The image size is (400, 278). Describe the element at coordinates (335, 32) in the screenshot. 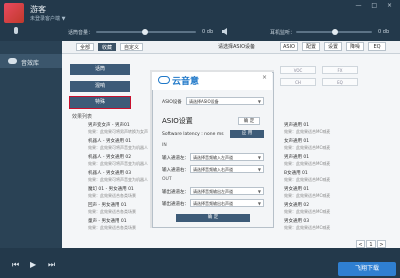

I see `monitor-volume-knob` at that location.